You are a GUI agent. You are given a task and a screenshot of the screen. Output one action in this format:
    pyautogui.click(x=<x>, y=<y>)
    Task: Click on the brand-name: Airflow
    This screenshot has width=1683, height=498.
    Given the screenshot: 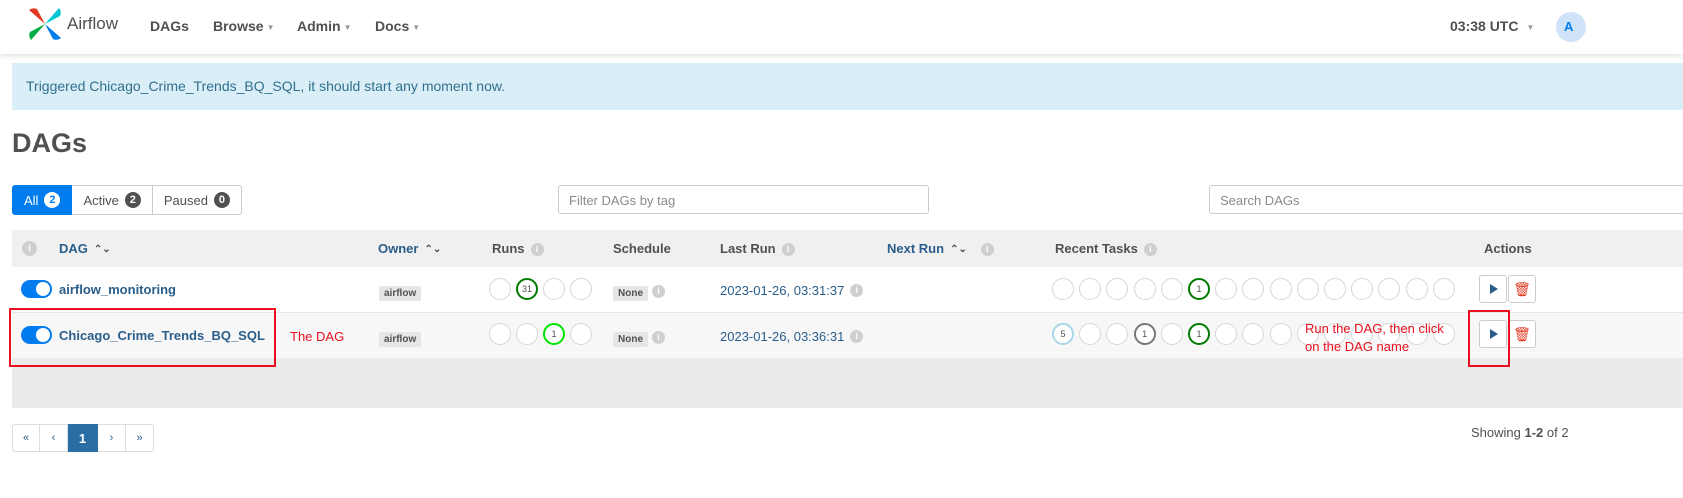 What is the action you would take?
    pyautogui.click(x=93, y=23)
    